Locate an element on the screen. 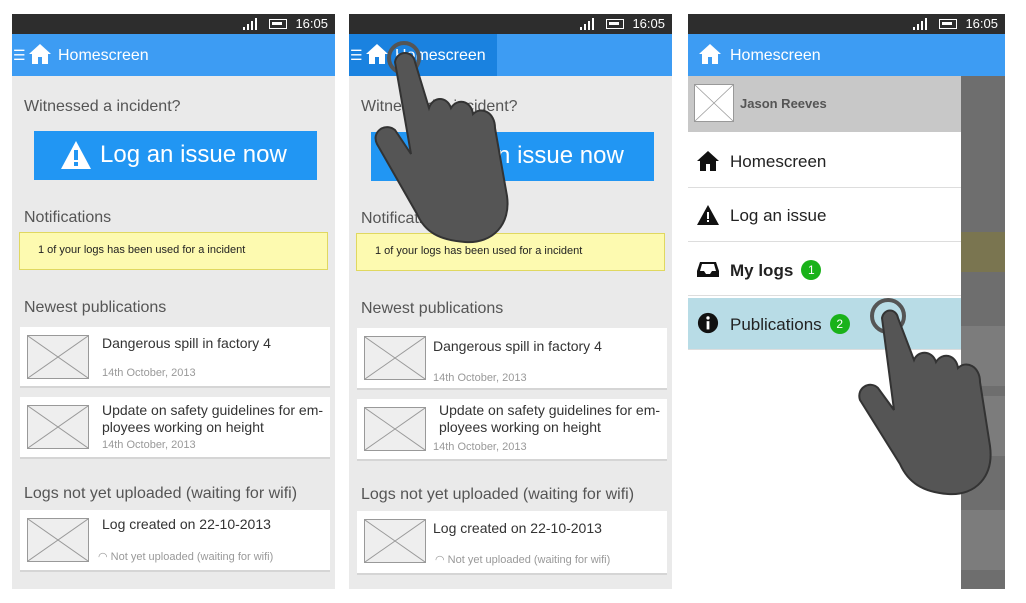  info-icon is located at coordinates (708, 323).